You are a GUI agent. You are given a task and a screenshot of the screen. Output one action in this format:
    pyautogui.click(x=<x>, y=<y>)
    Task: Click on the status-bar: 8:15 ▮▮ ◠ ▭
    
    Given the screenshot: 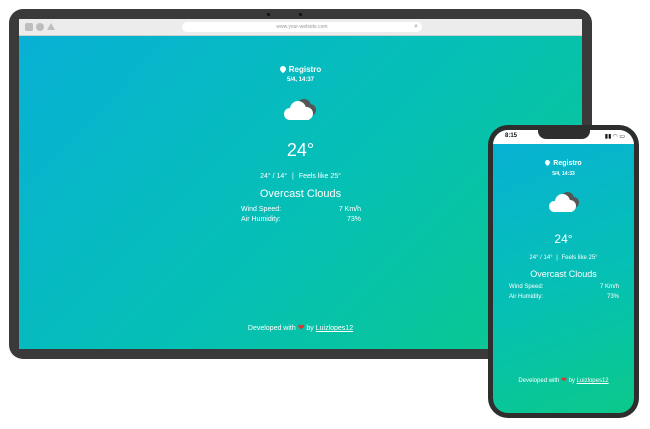 What is the action you would take?
    pyautogui.click(x=563, y=137)
    